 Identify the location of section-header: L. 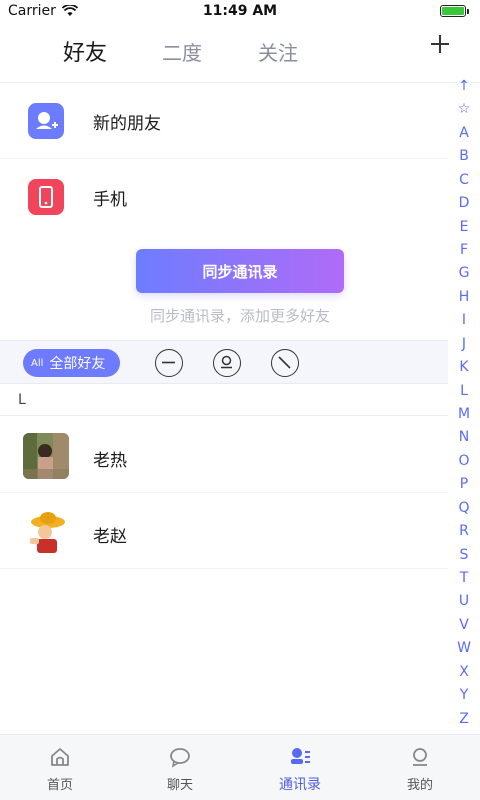
(224, 400).